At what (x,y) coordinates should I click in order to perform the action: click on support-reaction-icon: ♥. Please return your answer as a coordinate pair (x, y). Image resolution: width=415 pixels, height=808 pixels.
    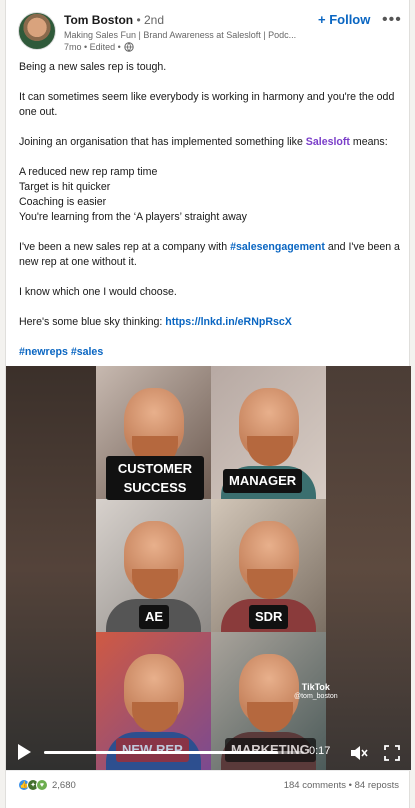
    Looking at the image, I should click on (42, 785).